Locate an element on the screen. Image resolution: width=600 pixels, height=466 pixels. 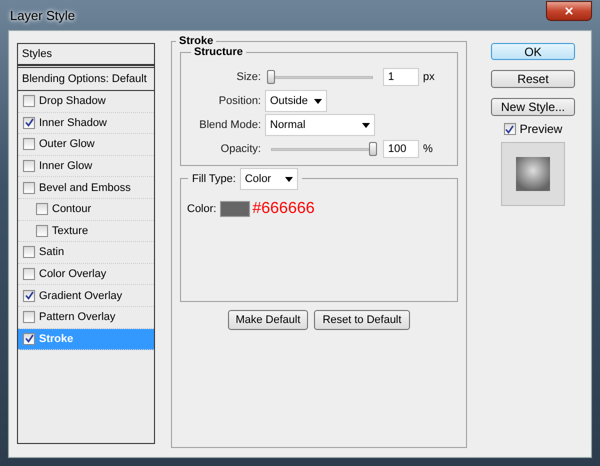
style-item: Texture is located at coordinates (86, 231).